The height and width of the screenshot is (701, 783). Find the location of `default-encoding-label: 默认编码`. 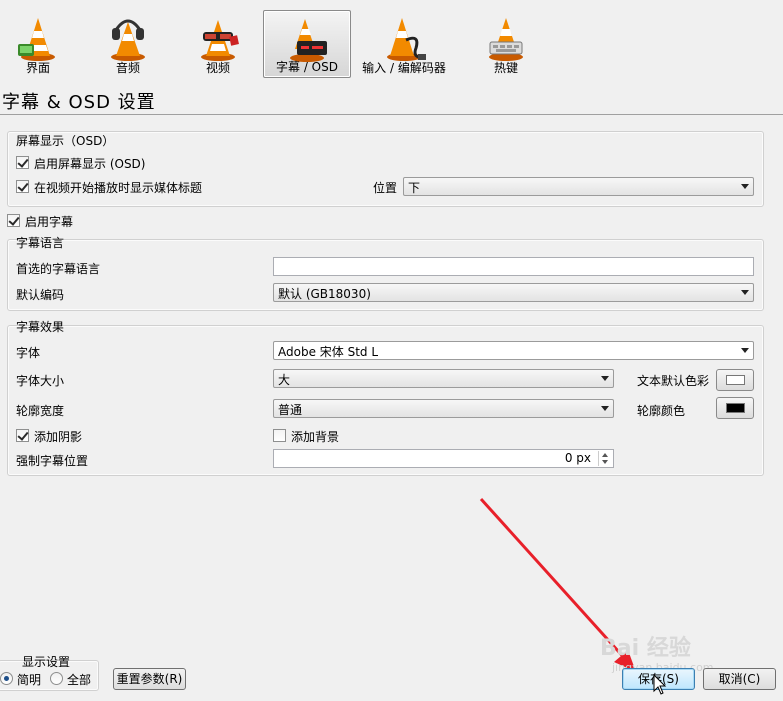

default-encoding-label: 默认编码 is located at coordinates (40, 295).